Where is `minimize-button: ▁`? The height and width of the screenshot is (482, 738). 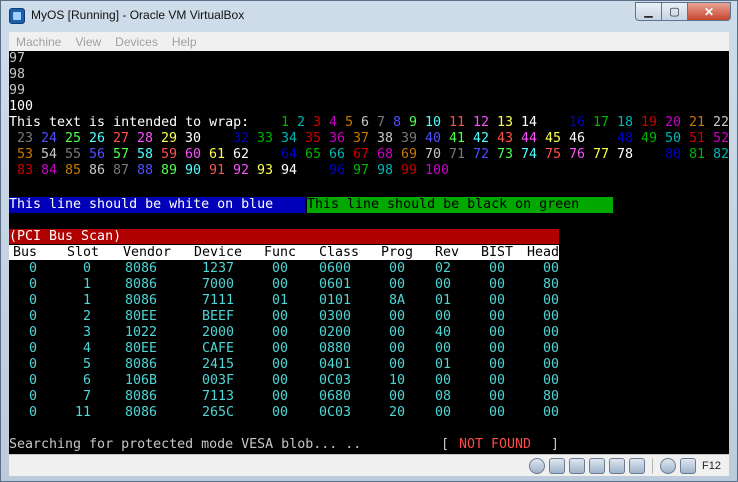
minimize-button: ▁ is located at coordinates (648, 11).